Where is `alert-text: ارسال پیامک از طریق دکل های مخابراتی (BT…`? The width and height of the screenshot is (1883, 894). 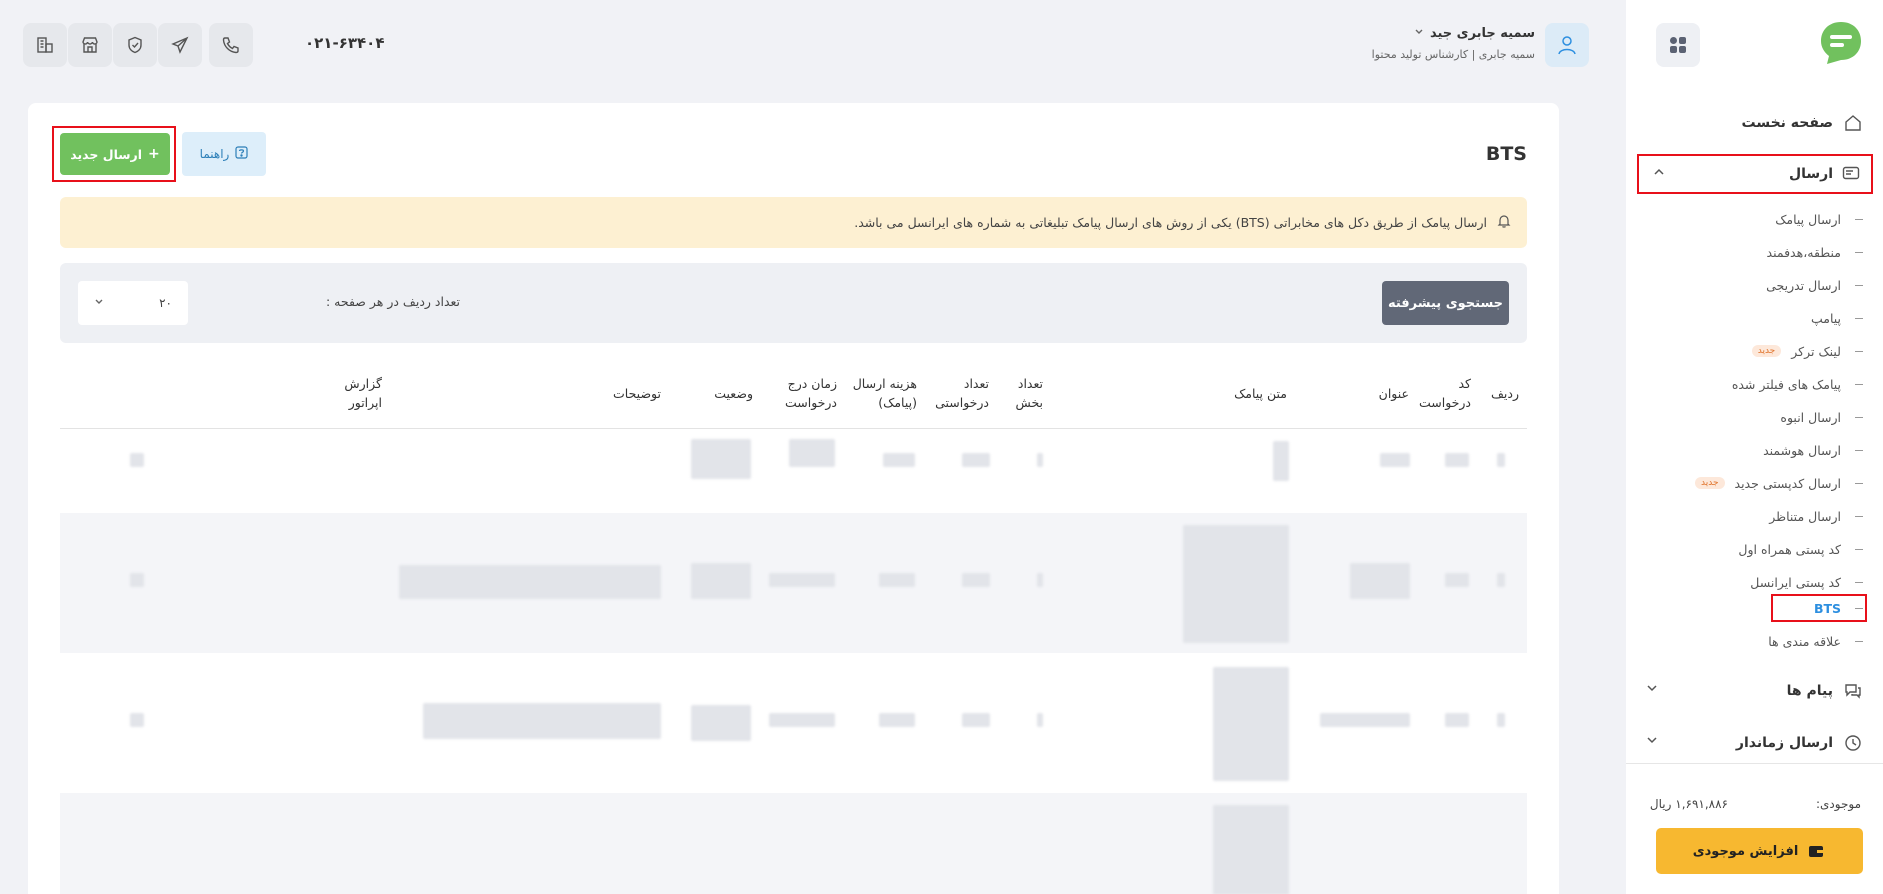
alert-text: ارسال پیامک از طریق دکل های مخابراتی (BT… is located at coordinates (1170, 222).